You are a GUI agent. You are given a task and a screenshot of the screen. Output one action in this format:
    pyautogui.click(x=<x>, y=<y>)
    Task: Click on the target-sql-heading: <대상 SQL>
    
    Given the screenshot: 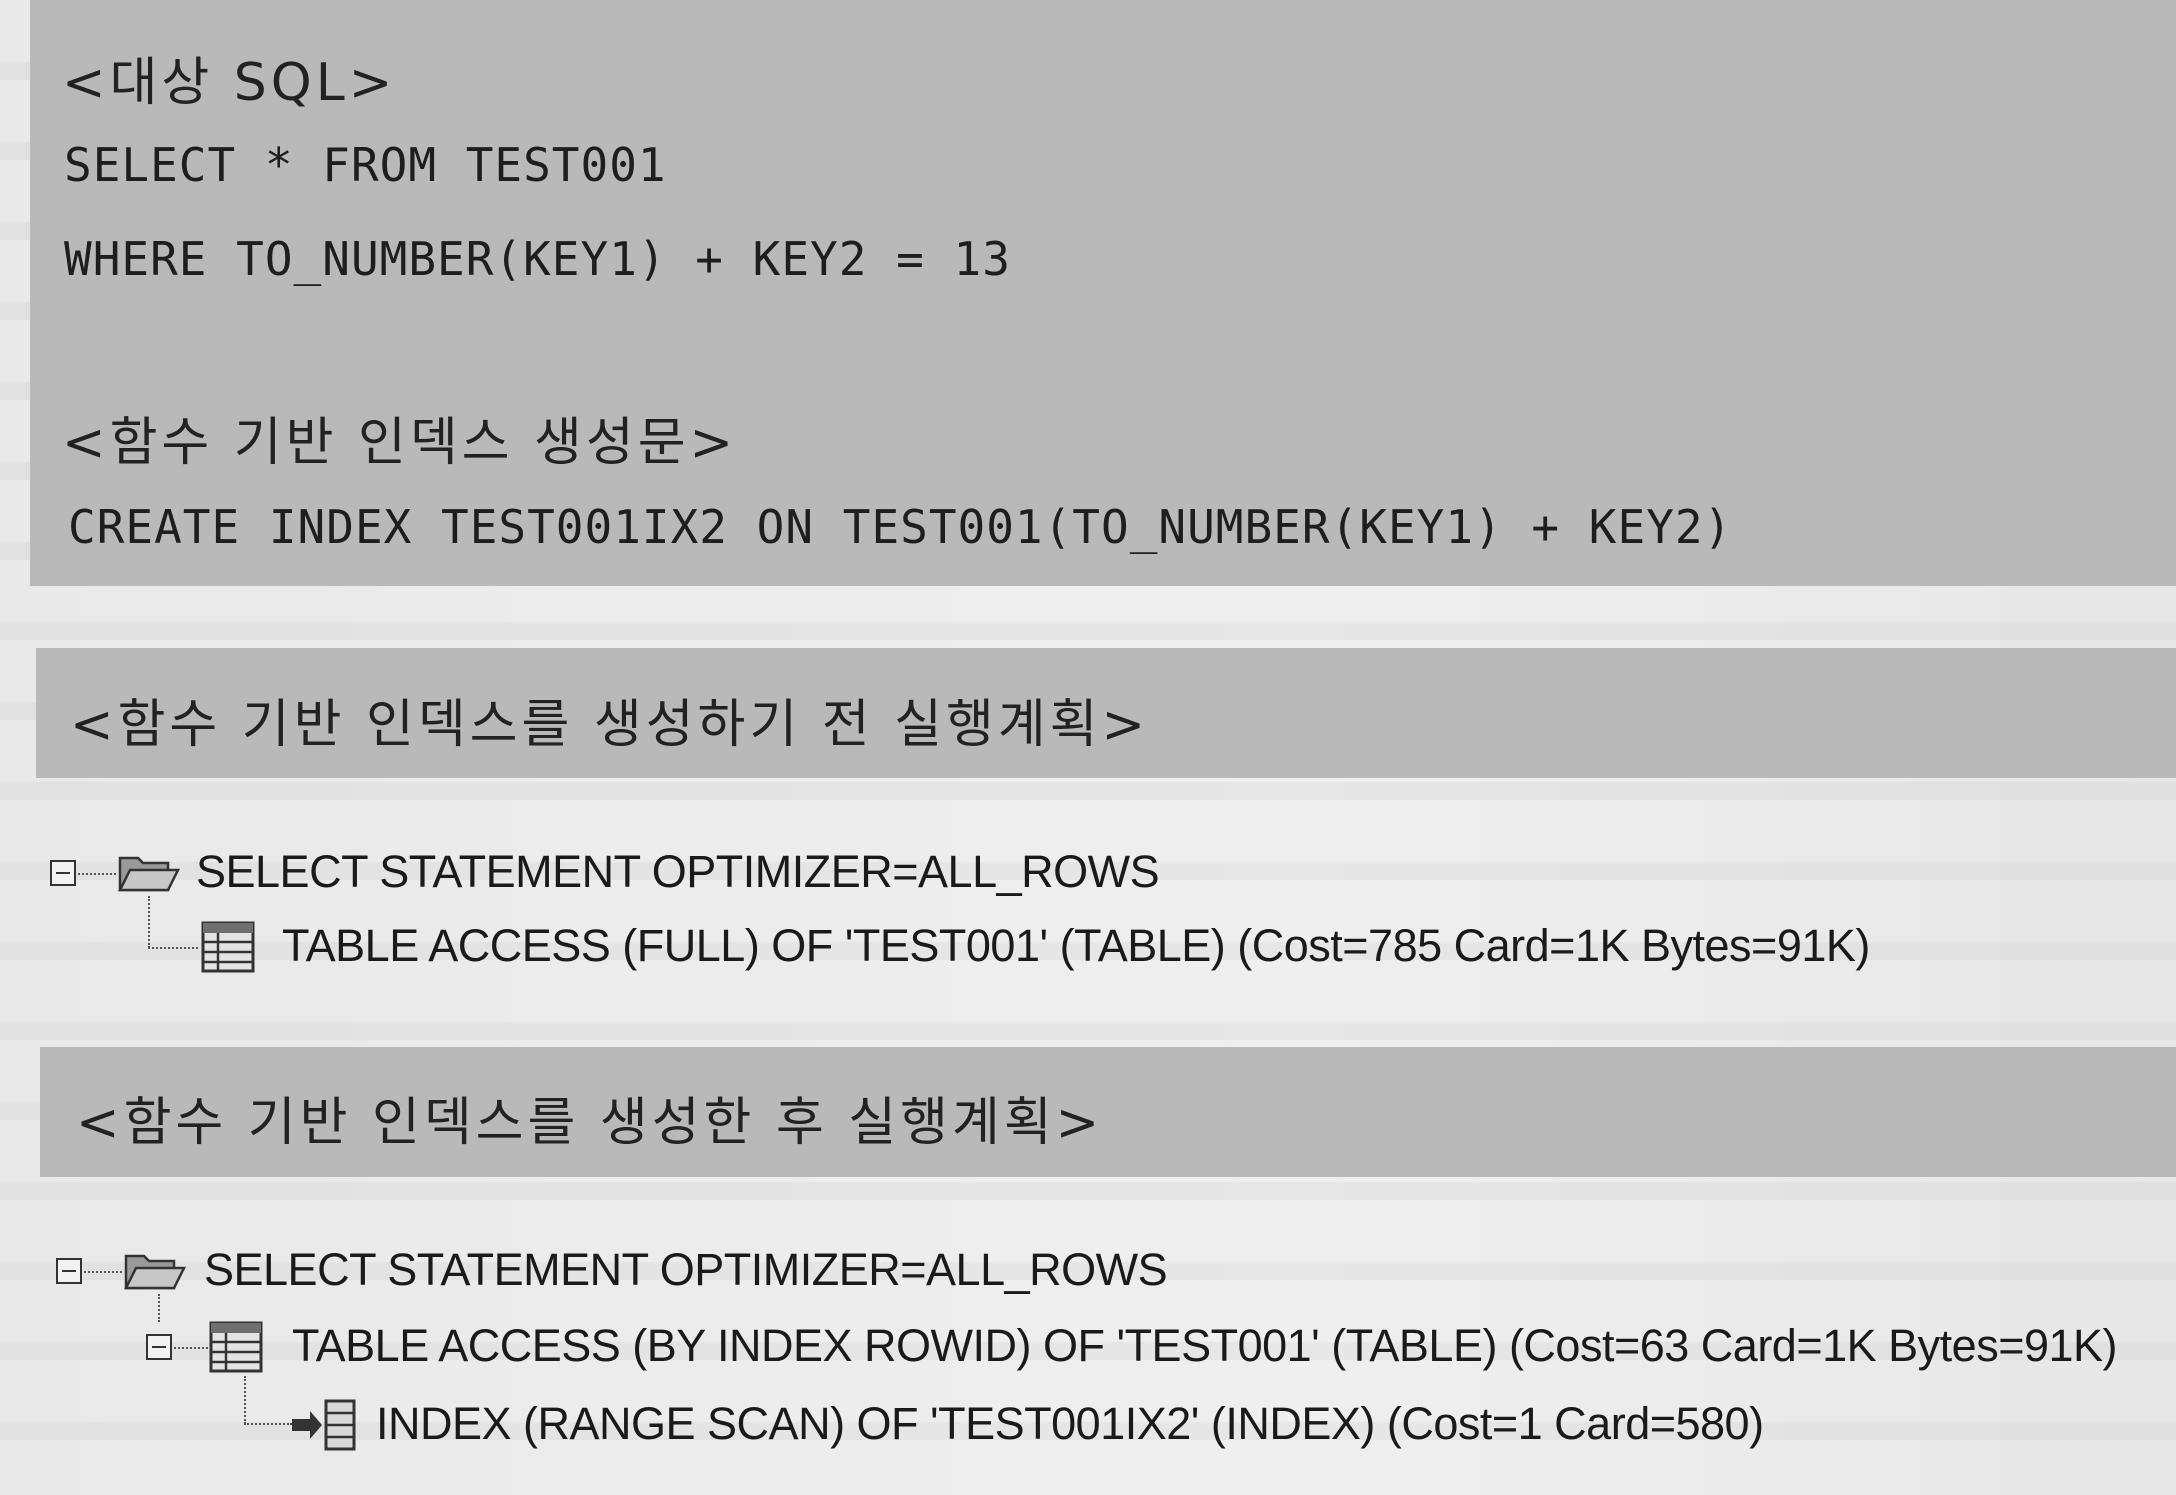 What is the action you would take?
    pyautogui.click(x=229, y=83)
    